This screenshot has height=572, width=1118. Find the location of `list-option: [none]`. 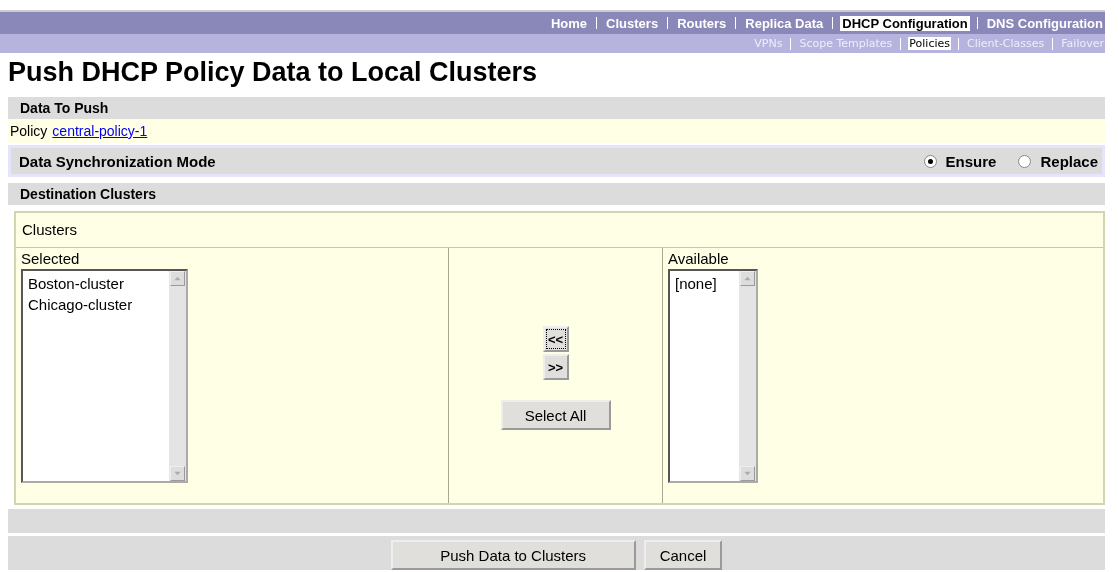

list-option: [none] is located at coordinates (704, 283).